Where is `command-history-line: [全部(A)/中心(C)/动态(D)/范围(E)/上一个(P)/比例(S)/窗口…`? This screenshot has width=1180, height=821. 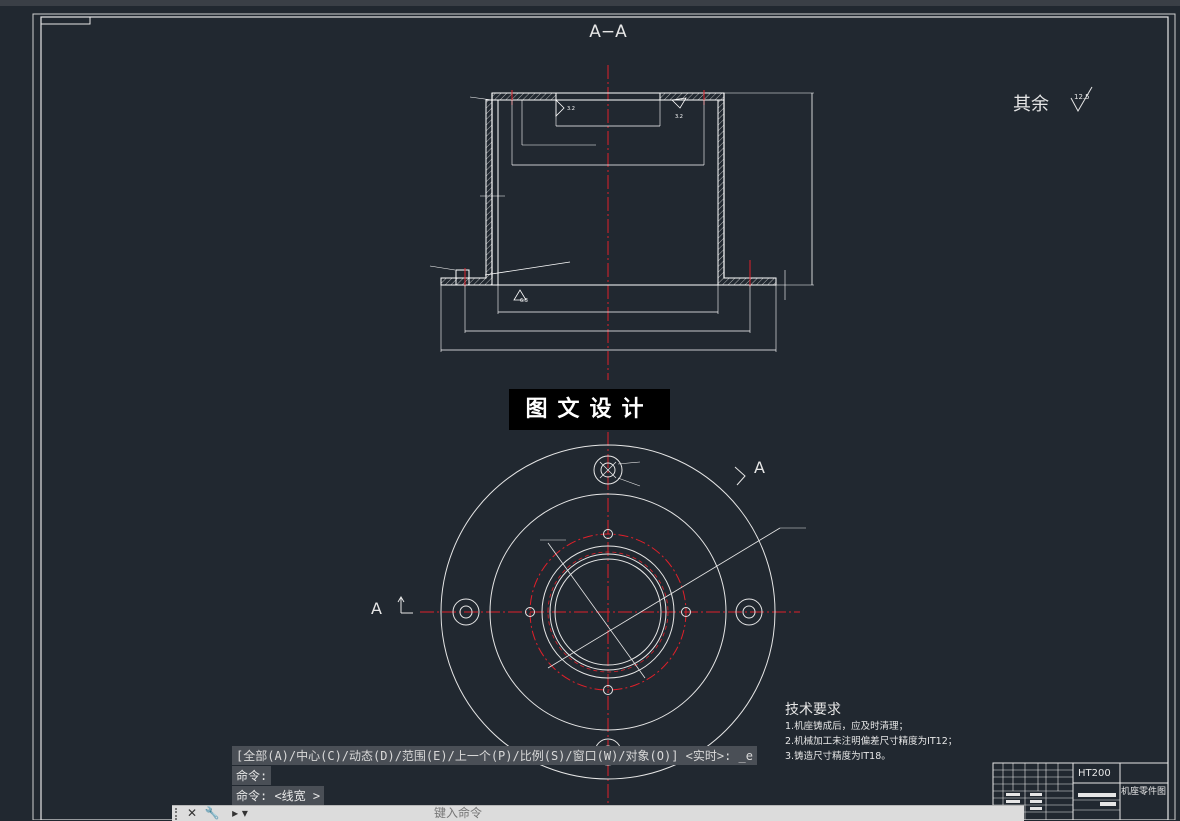
command-history-line: [全部(A)/中心(C)/动态(D)/范围(E)/上一个(P)/比例(S)/窗口… is located at coordinates (494, 755).